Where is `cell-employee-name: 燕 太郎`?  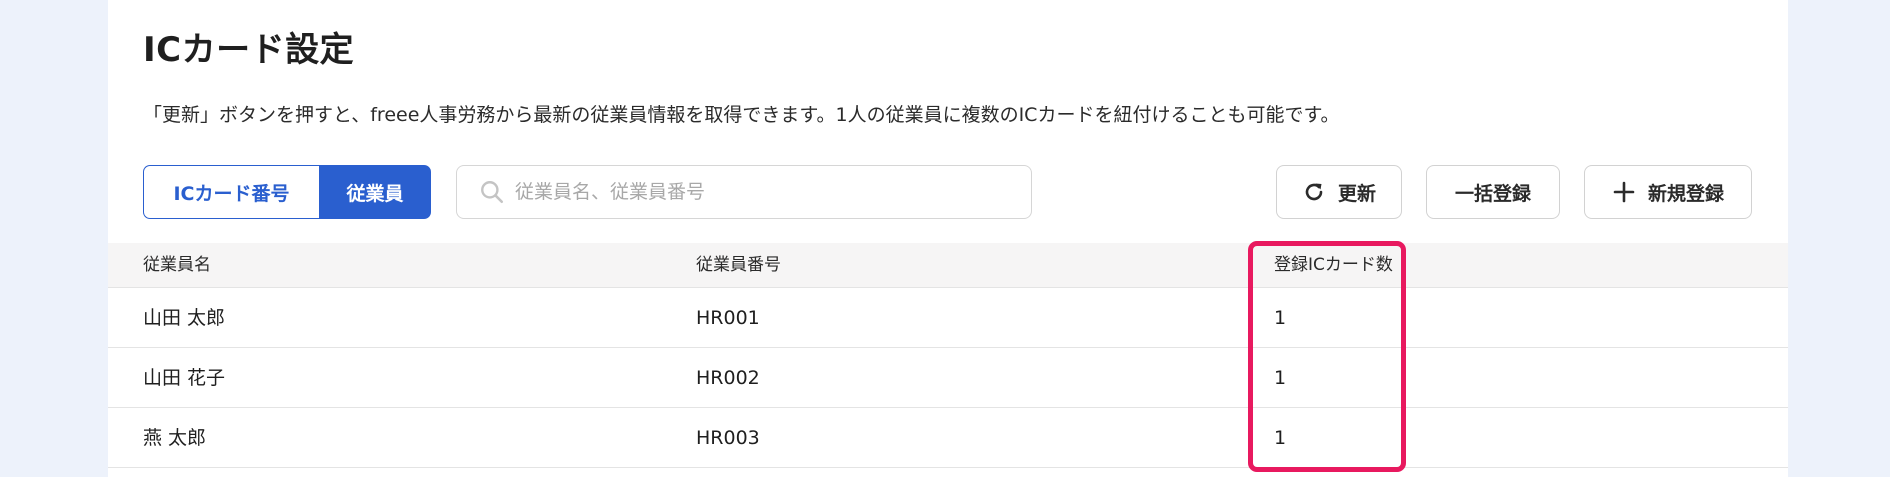
cell-employee-name: 燕 太郎 is located at coordinates (175, 438).